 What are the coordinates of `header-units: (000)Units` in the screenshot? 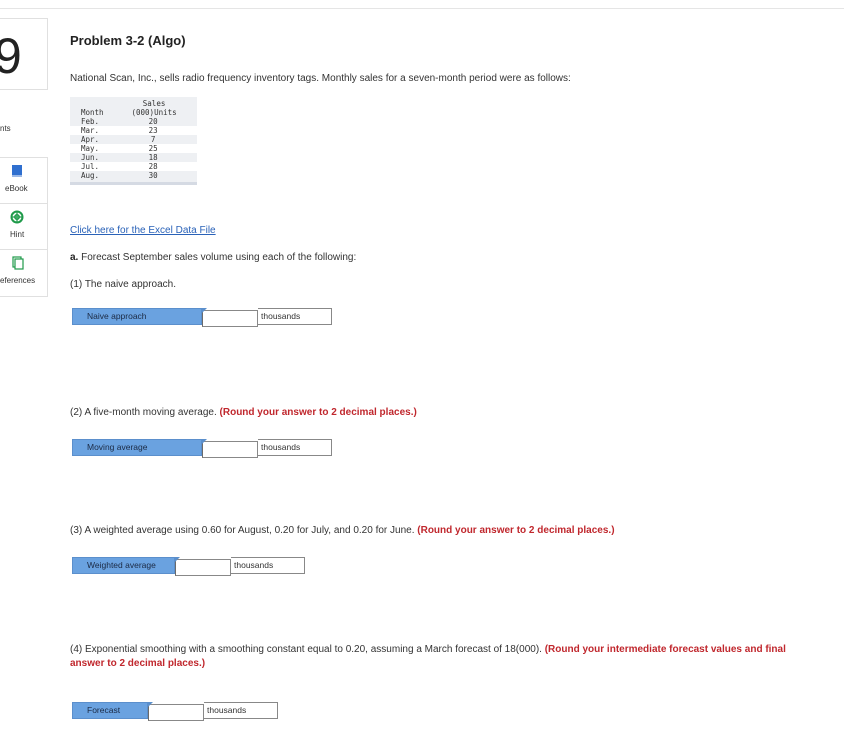 It's located at (154, 112).